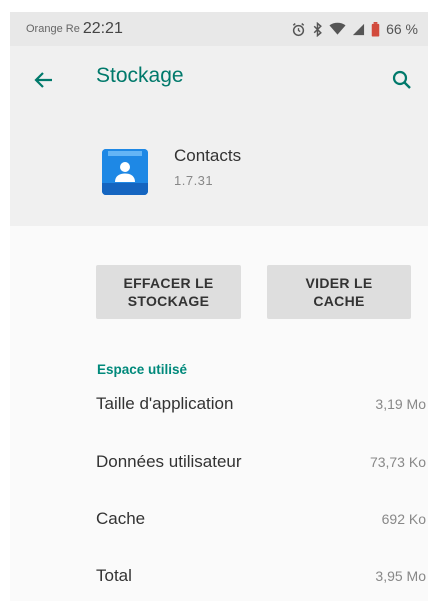 The width and height of the screenshot is (438, 601). Describe the element at coordinates (400, 576) in the screenshot. I see `storage-row-value: 3,95 Mo` at that location.